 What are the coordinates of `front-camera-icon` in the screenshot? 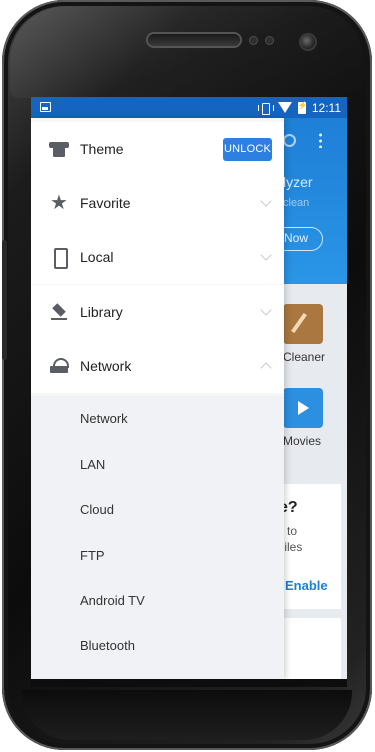 It's located at (308, 42).